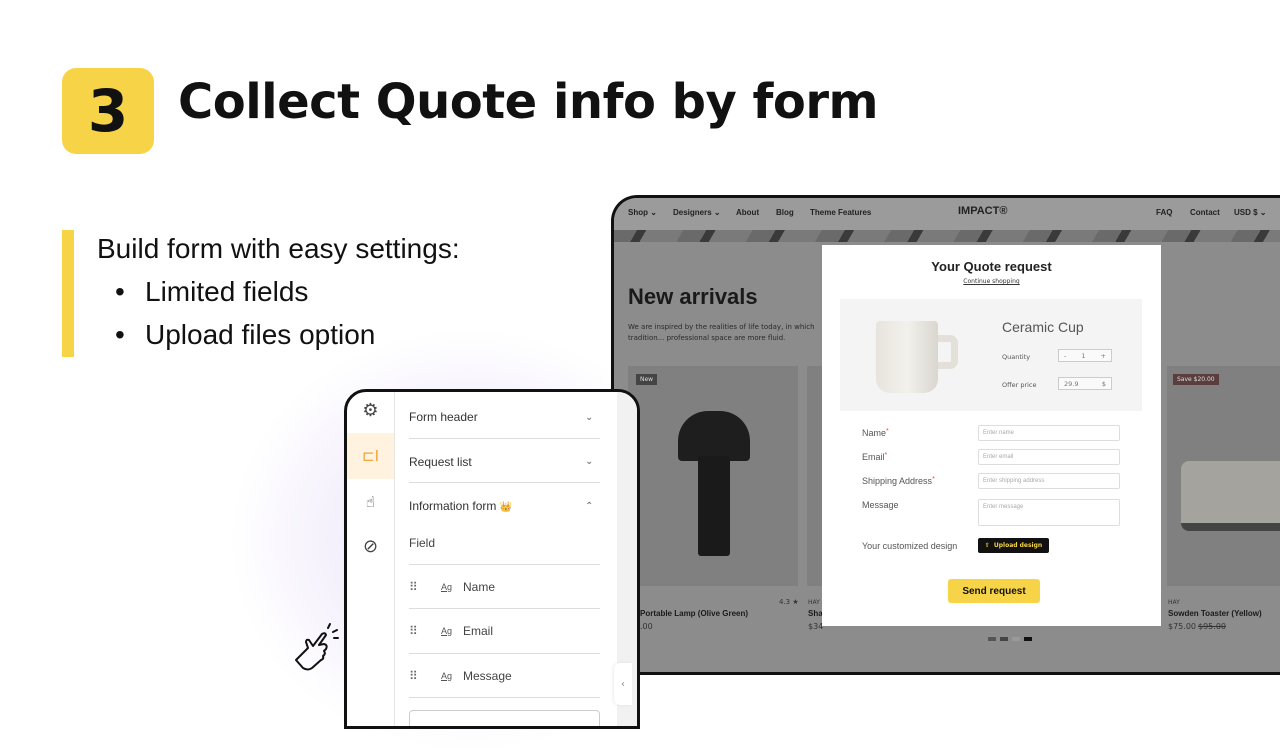 This screenshot has height=750, width=1280. What do you see at coordinates (1230, 496) in the screenshot?
I see `toaster-image` at bounding box center [1230, 496].